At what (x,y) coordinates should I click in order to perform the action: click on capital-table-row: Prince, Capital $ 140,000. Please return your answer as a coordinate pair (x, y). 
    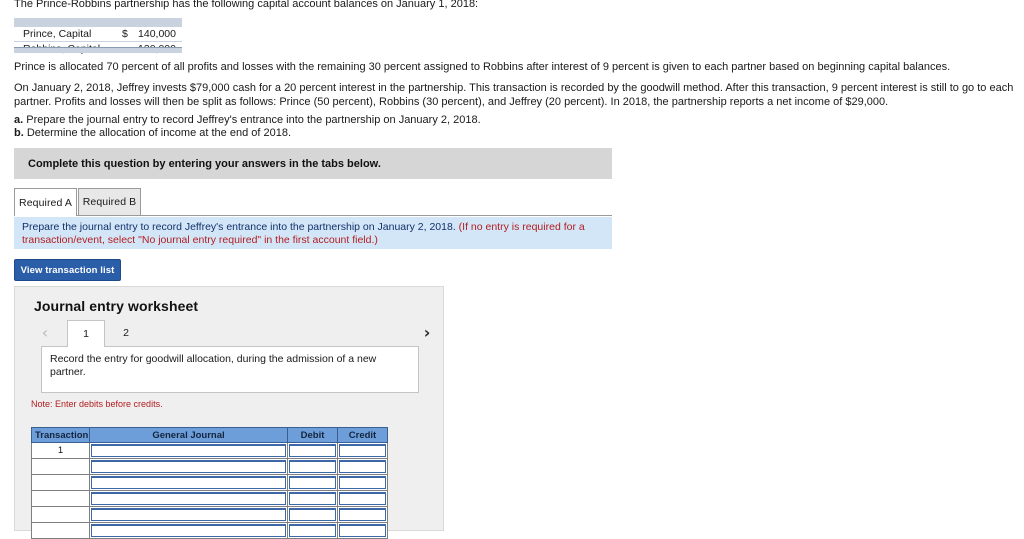
    Looking at the image, I should click on (98, 34).